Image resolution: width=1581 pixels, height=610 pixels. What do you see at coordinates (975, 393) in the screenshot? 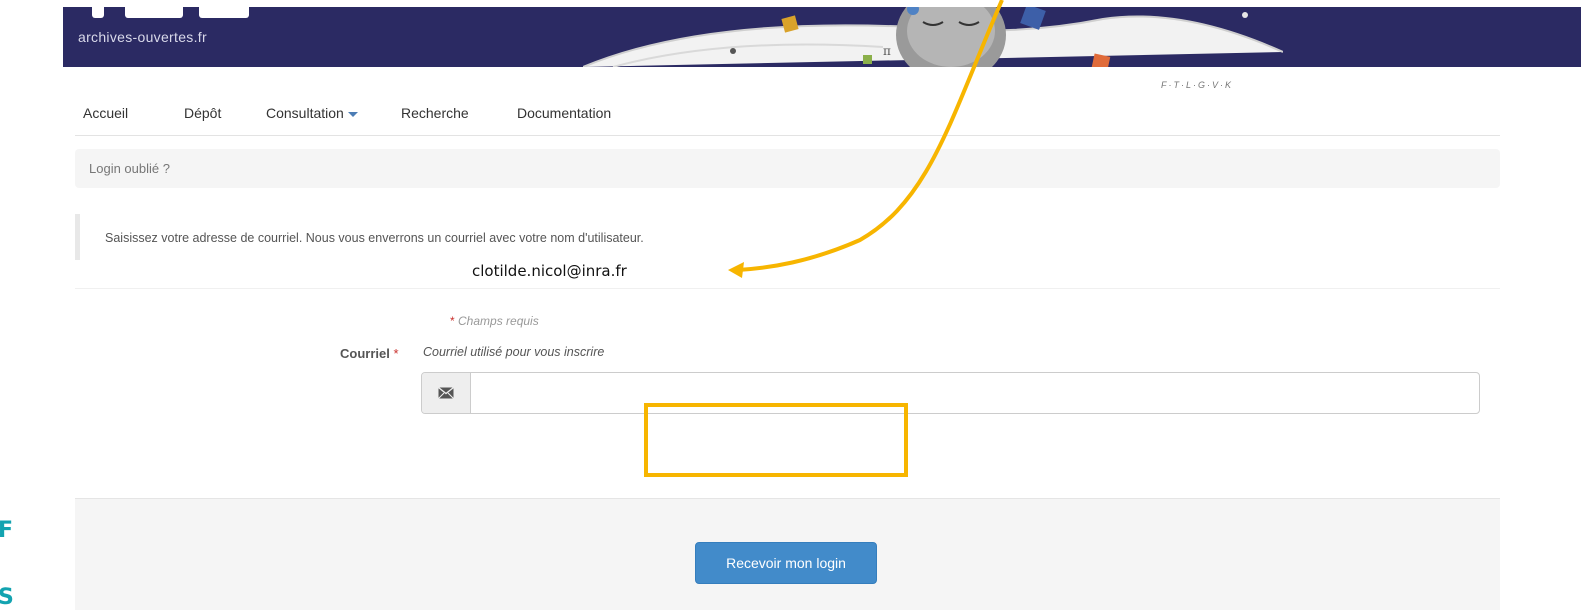
I see `email-input` at bounding box center [975, 393].